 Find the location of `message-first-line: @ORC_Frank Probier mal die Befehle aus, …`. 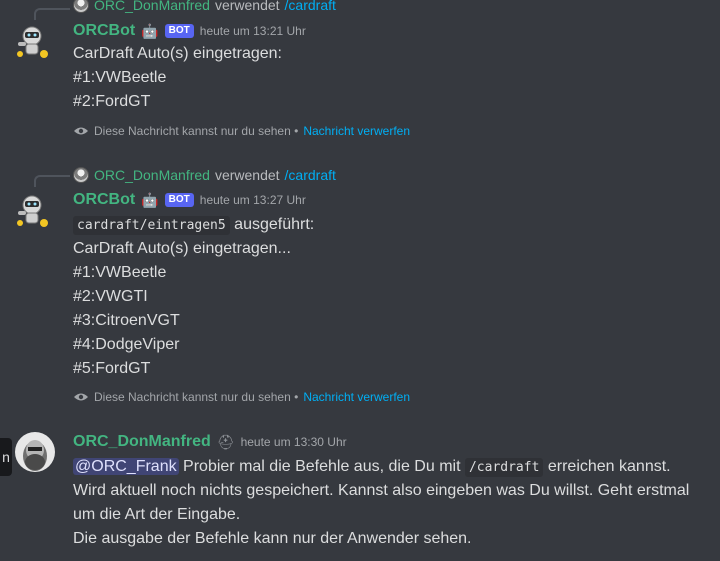

message-first-line: @ORC_Frank Probier mal die Befehle aus, … is located at coordinates (372, 467).